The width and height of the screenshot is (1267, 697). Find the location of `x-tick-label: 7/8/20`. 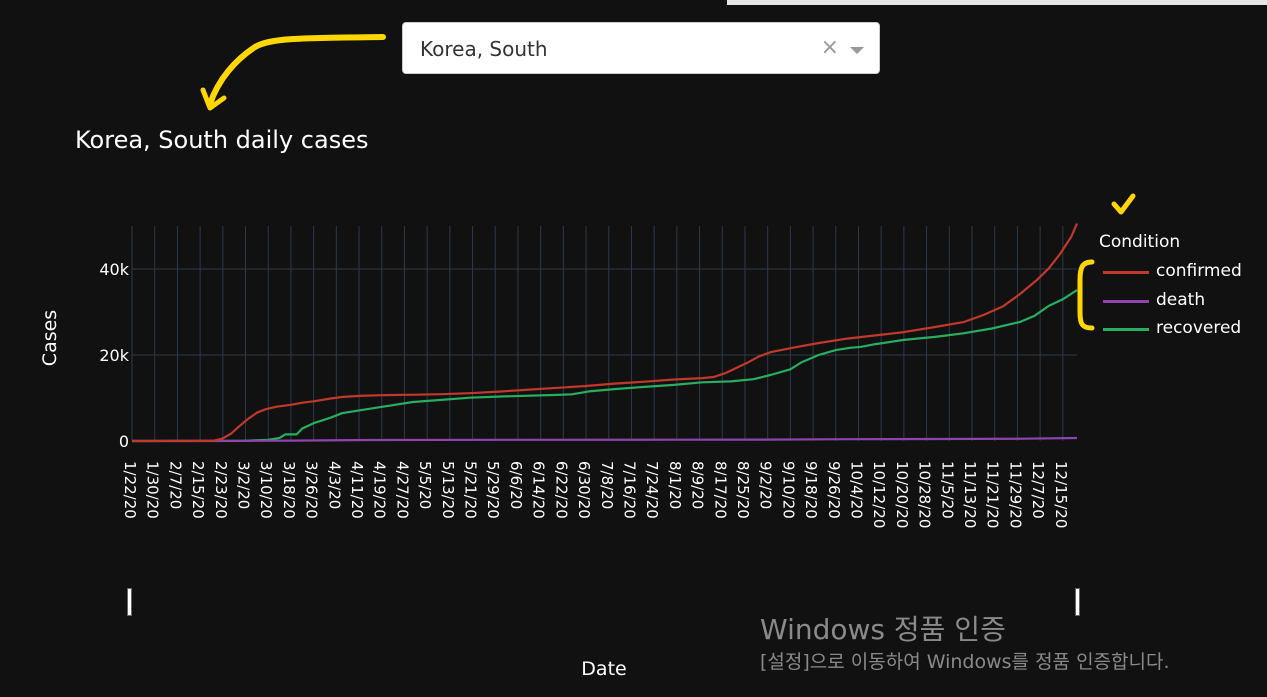

x-tick-label: 7/8/20 is located at coordinates (607, 485).